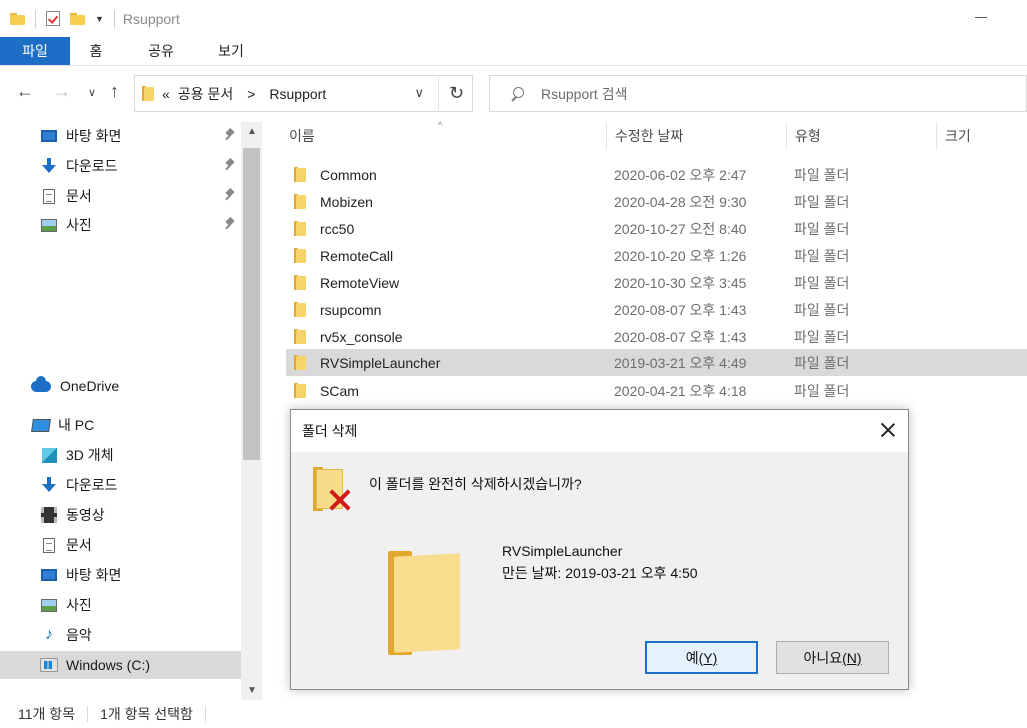 The height and width of the screenshot is (728, 1027). I want to click on path-overflow: «, so click(166, 94).